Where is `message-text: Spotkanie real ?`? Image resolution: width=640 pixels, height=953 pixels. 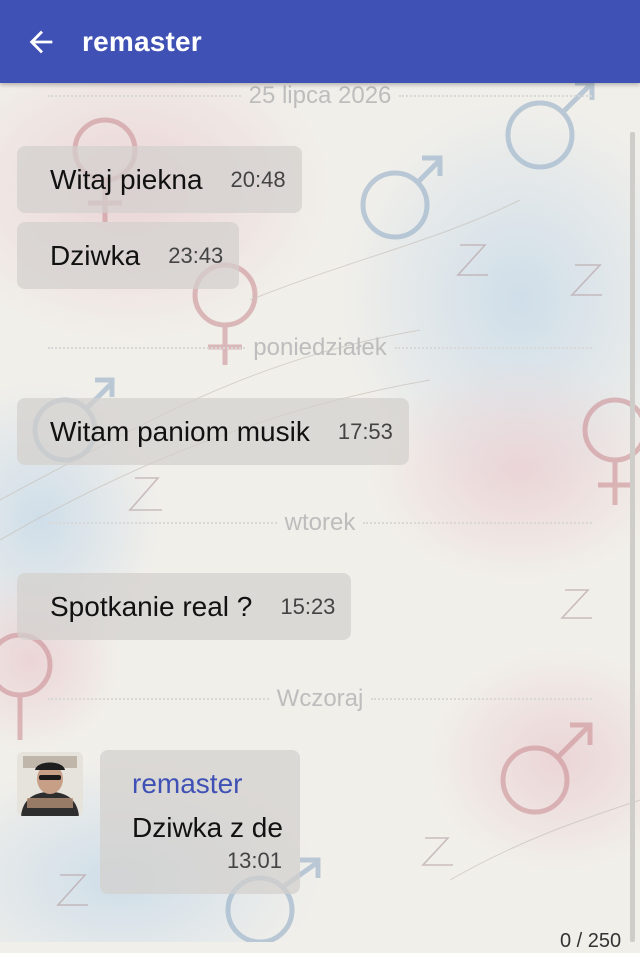
message-text: Spotkanie real ? is located at coordinates (151, 606).